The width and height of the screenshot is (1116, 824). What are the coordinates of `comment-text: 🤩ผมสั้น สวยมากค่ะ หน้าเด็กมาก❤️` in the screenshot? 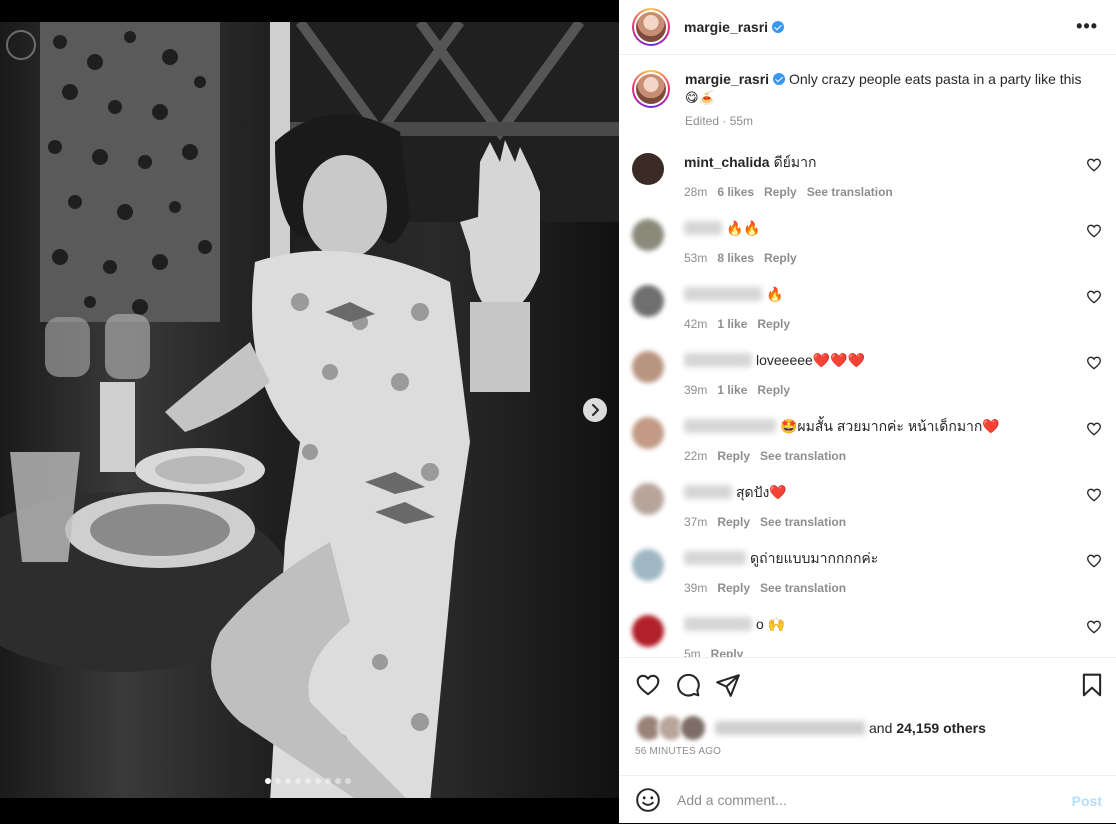 It's located at (890, 426).